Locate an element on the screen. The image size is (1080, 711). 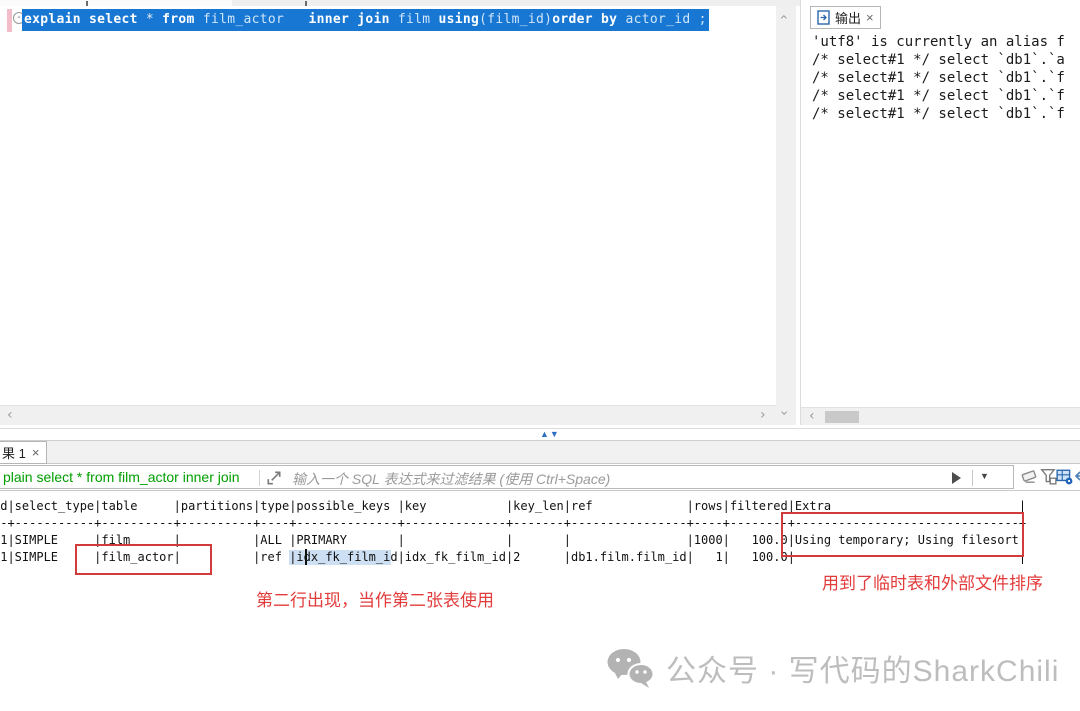
grid-options-icon is located at coordinates (1064, 476).